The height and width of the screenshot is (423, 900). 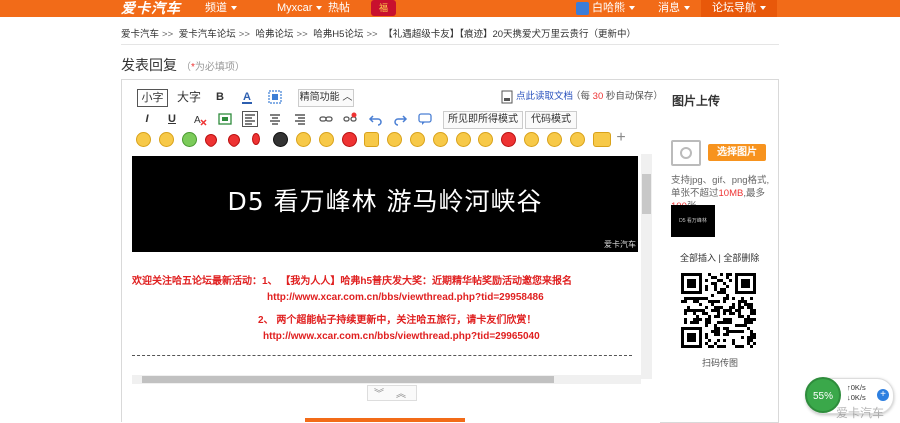 What do you see at coordinates (720, 363) in the screenshot?
I see `qr-label: 扫码传图` at bounding box center [720, 363].